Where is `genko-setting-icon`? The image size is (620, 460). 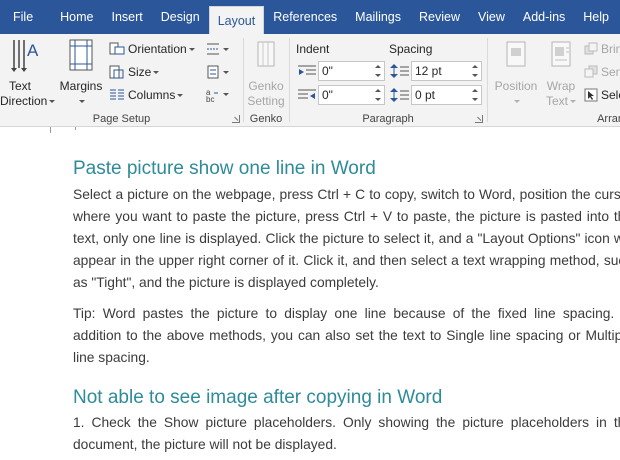 genko-setting-icon is located at coordinates (266, 54).